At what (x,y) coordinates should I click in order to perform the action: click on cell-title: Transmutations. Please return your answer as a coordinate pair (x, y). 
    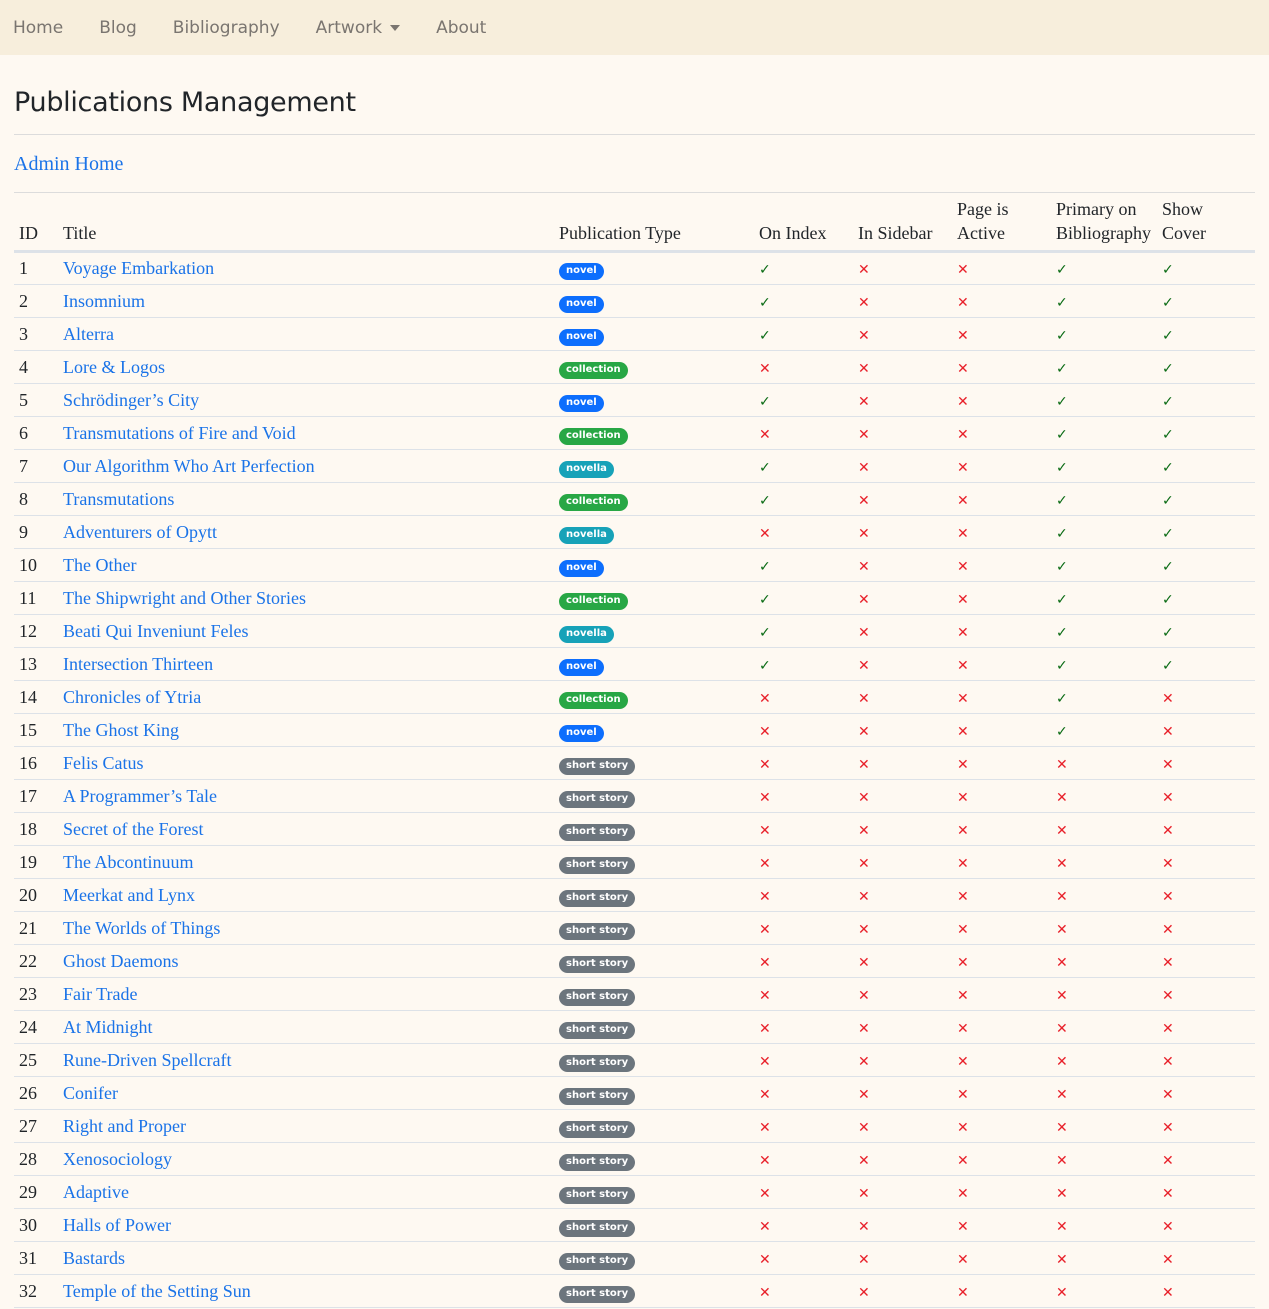
    Looking at the image, I should click on (306, 499).